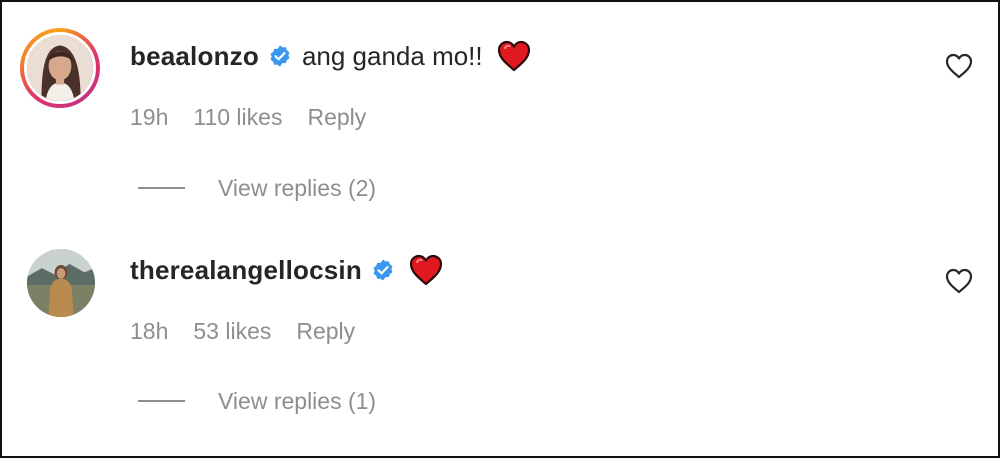 Image resolution: width=1000 pixels, height=460 pixels. I want to click on view-replies-button: View replies (1), so click(257, 401).